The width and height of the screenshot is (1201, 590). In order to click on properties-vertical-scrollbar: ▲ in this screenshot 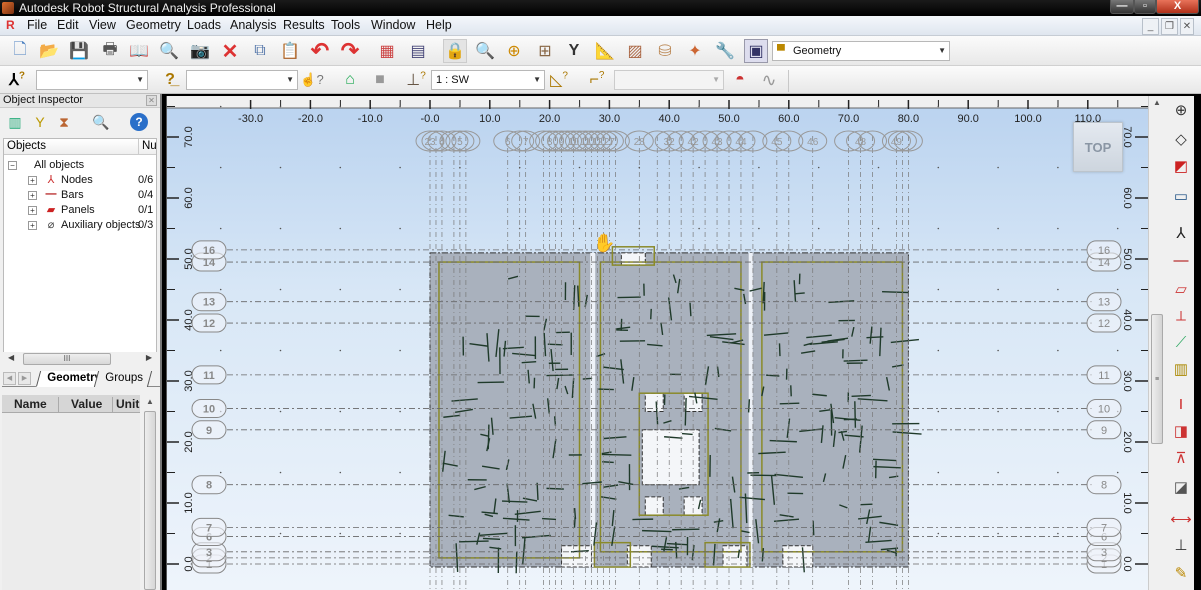, I will do `click(150, 492)`.